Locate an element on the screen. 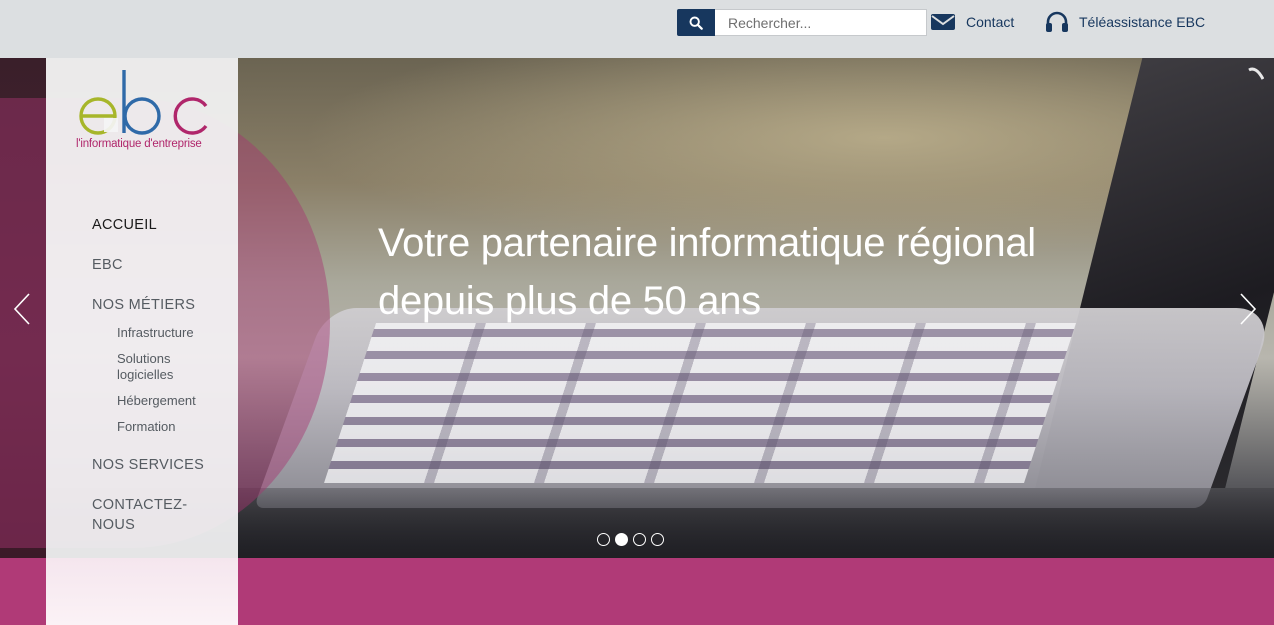 Image resolution: width=1274 pixels, height=625 pixels. subnav-item-label-line-1: Solutions is located at coordinates (144, 358).